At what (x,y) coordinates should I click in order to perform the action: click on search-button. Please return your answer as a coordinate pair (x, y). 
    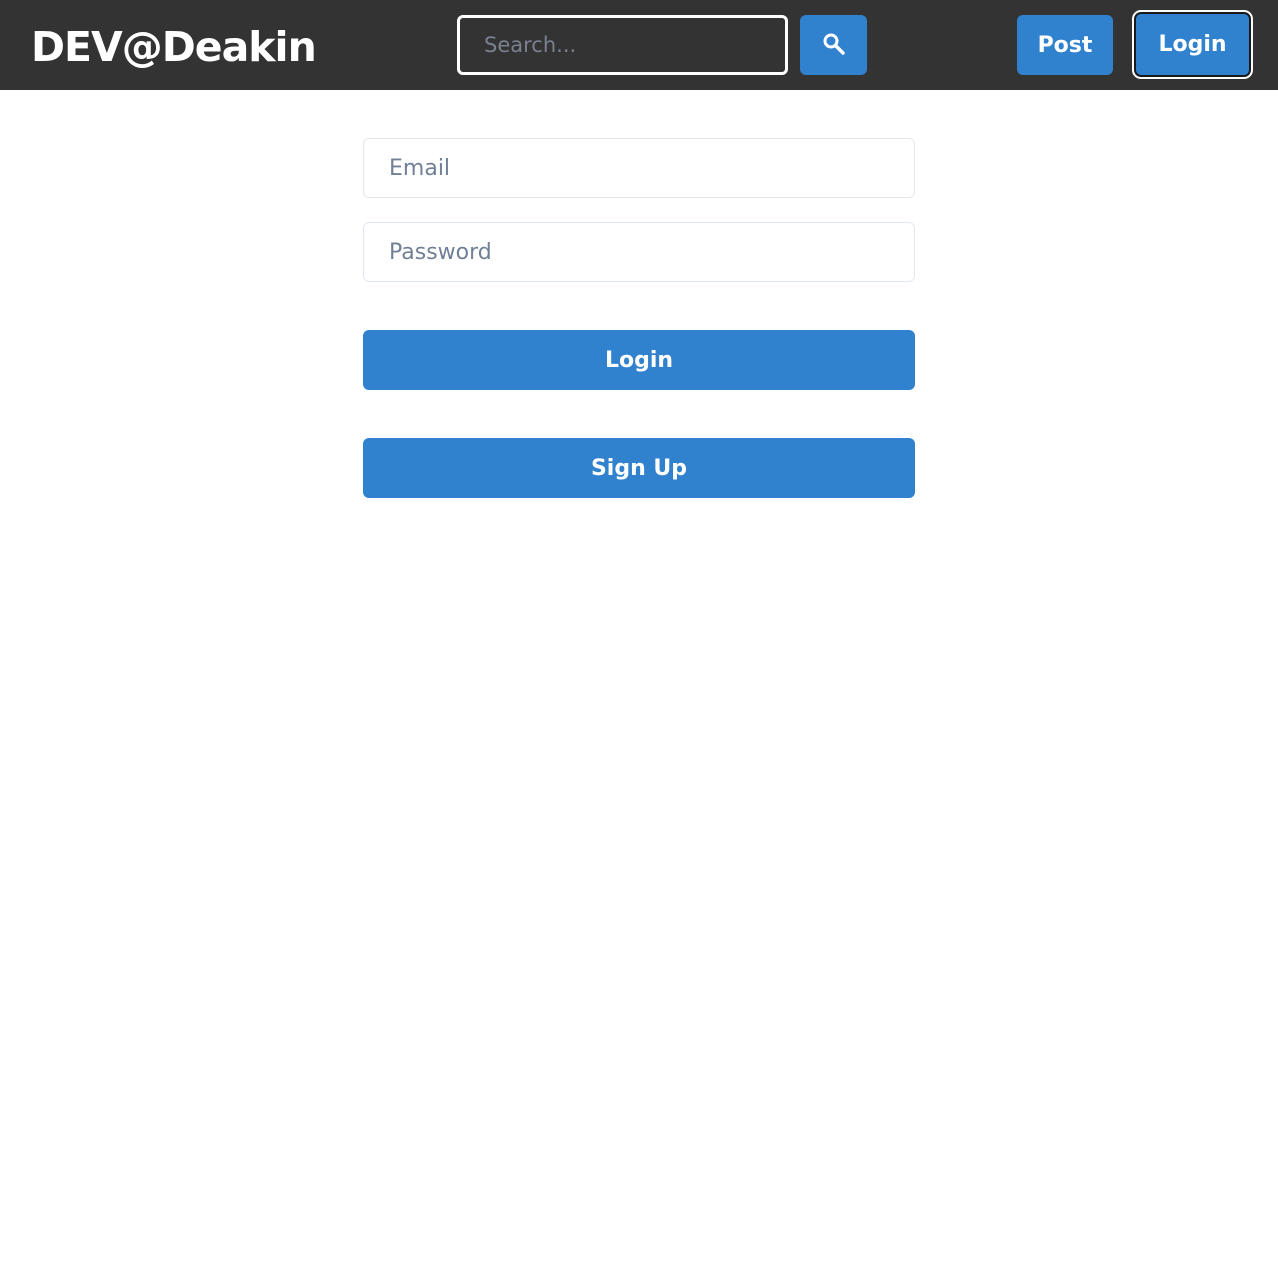
    Looking at the image, I should click on (833, 45).